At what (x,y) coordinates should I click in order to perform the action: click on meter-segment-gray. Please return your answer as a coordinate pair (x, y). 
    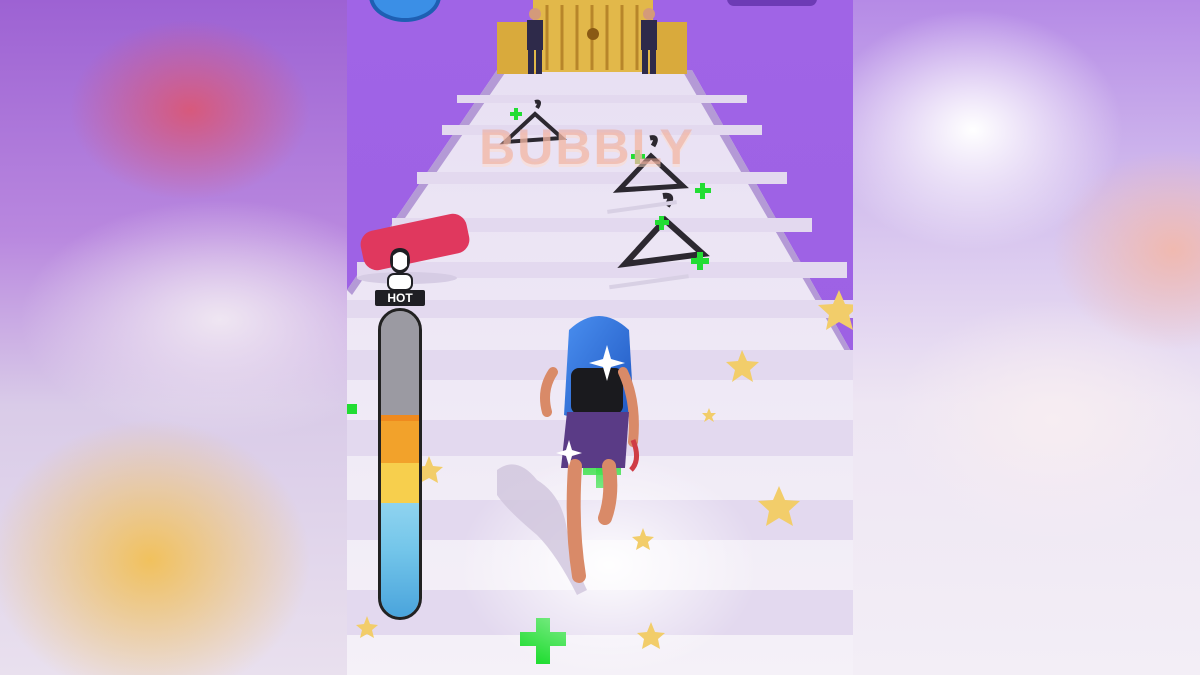
    Looking at the image, I should click on (400, 363).